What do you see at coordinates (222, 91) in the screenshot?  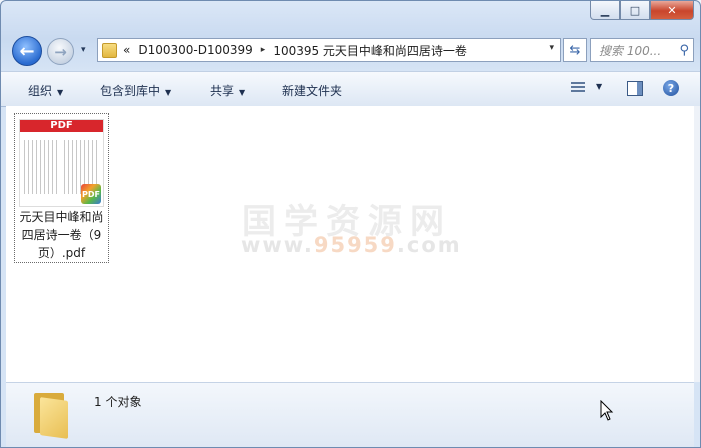 I see `share-label: 共享` at bounding box center [222, 91].